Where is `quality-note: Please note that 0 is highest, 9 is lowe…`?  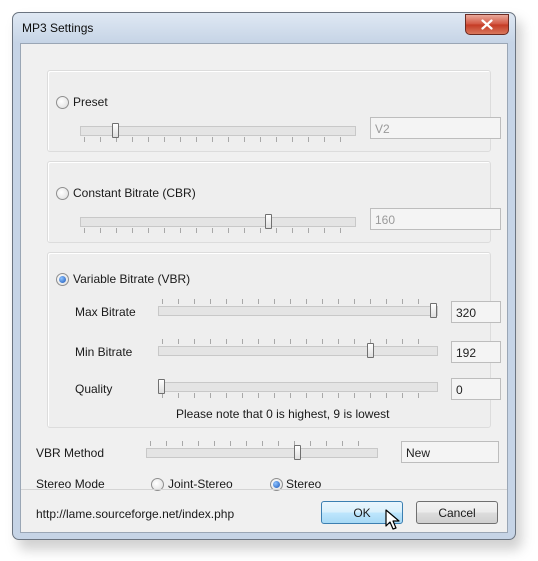 quality-note: Please note that 0 is highest, 9 is lowe… is located at coordinates (283, 414).